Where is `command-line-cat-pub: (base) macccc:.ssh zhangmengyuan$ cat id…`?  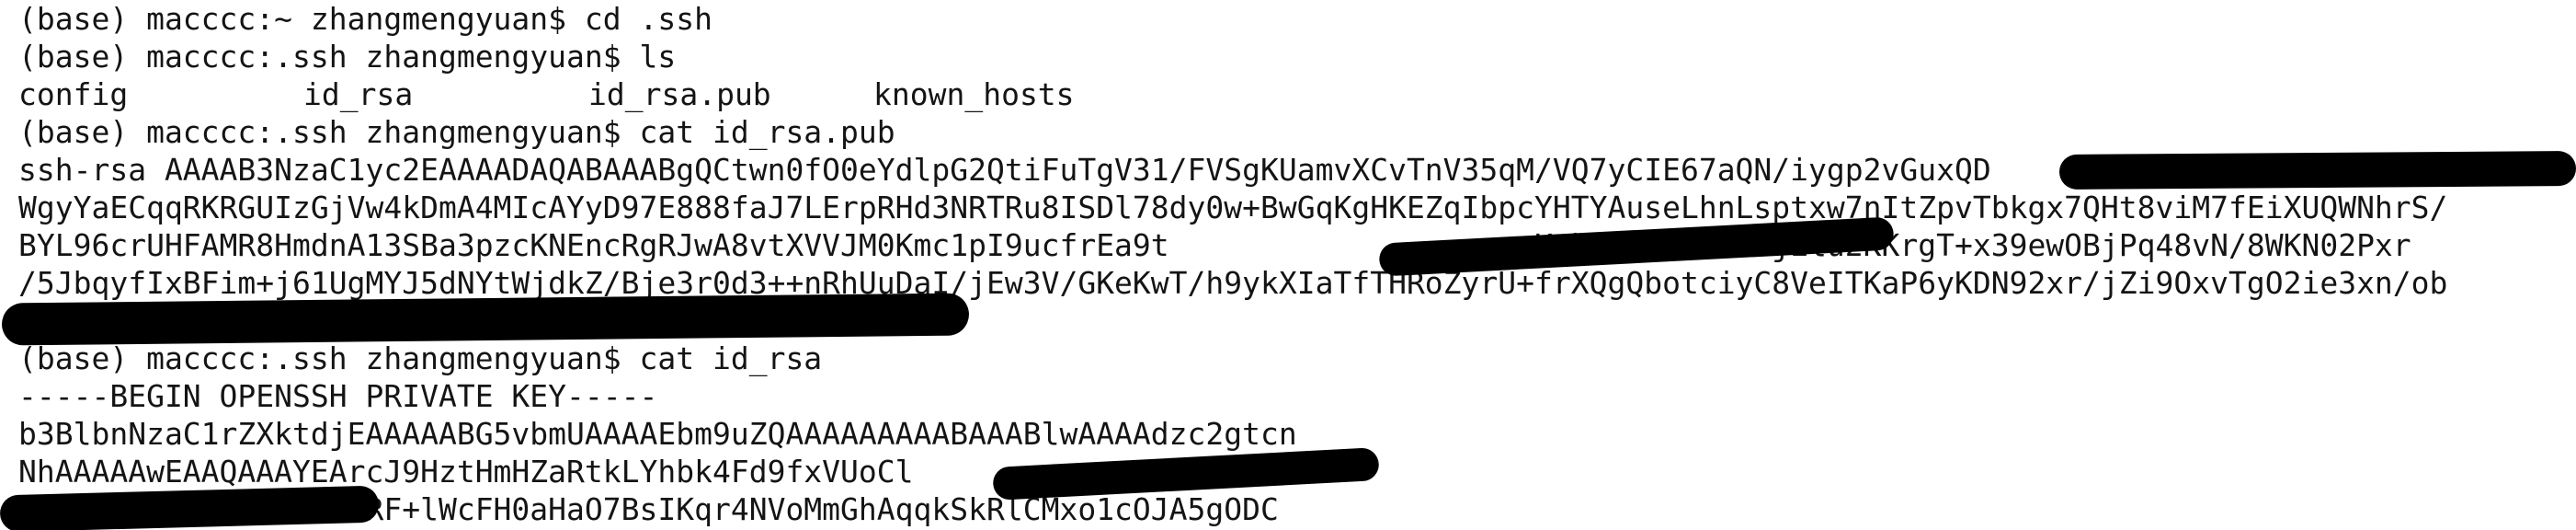
command-line-cat-pub: (base) macccc:.ssh zhangmengyuan$ cat id… is located at coordinates (456, 132).